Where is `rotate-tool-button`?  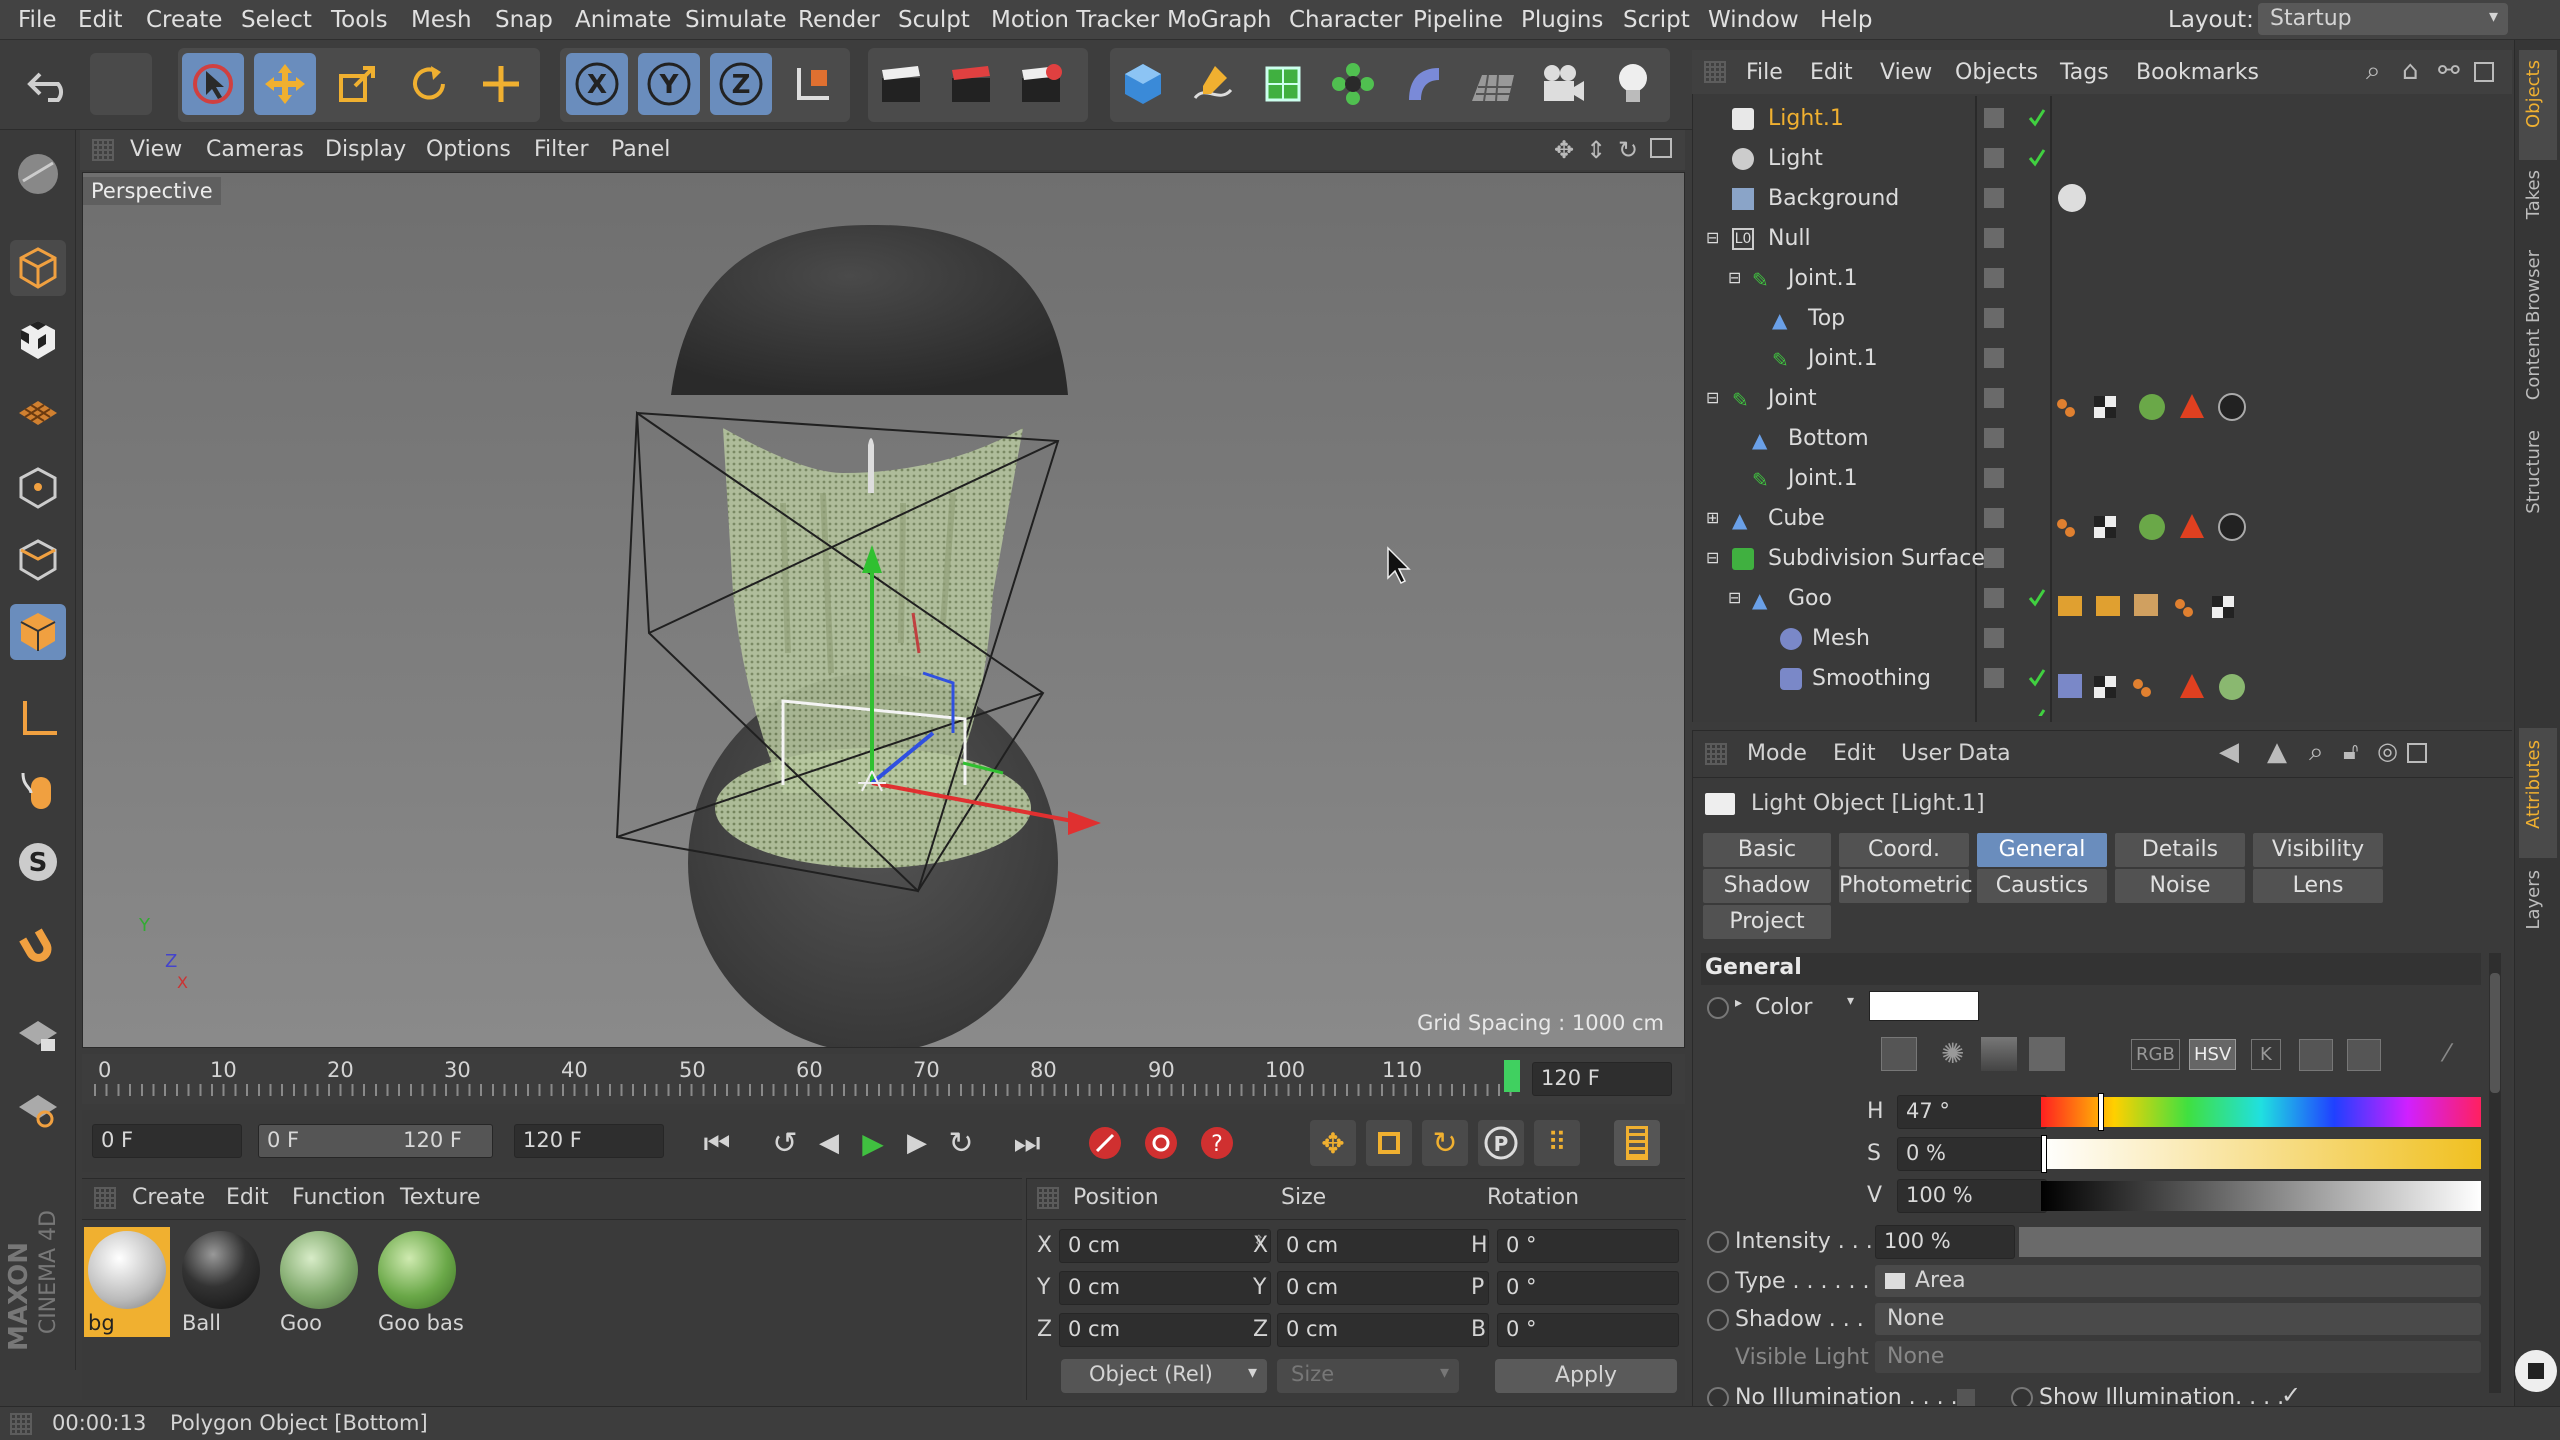 rotate-tool-button is located at coordinates (429, 84).